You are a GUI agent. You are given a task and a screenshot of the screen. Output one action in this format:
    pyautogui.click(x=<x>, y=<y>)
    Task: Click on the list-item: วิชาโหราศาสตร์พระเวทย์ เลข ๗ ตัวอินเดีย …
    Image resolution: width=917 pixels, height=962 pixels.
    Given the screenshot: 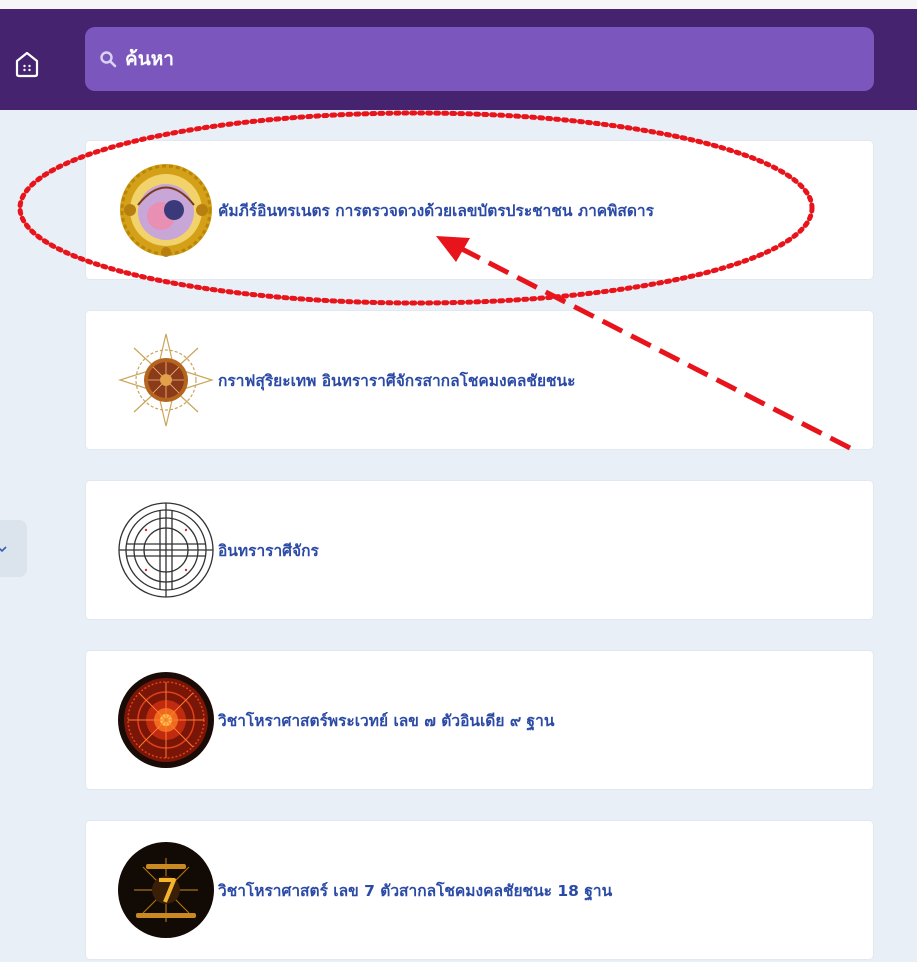 What is the action you would take?
    pyautogui.click(x=479, y=720)
    